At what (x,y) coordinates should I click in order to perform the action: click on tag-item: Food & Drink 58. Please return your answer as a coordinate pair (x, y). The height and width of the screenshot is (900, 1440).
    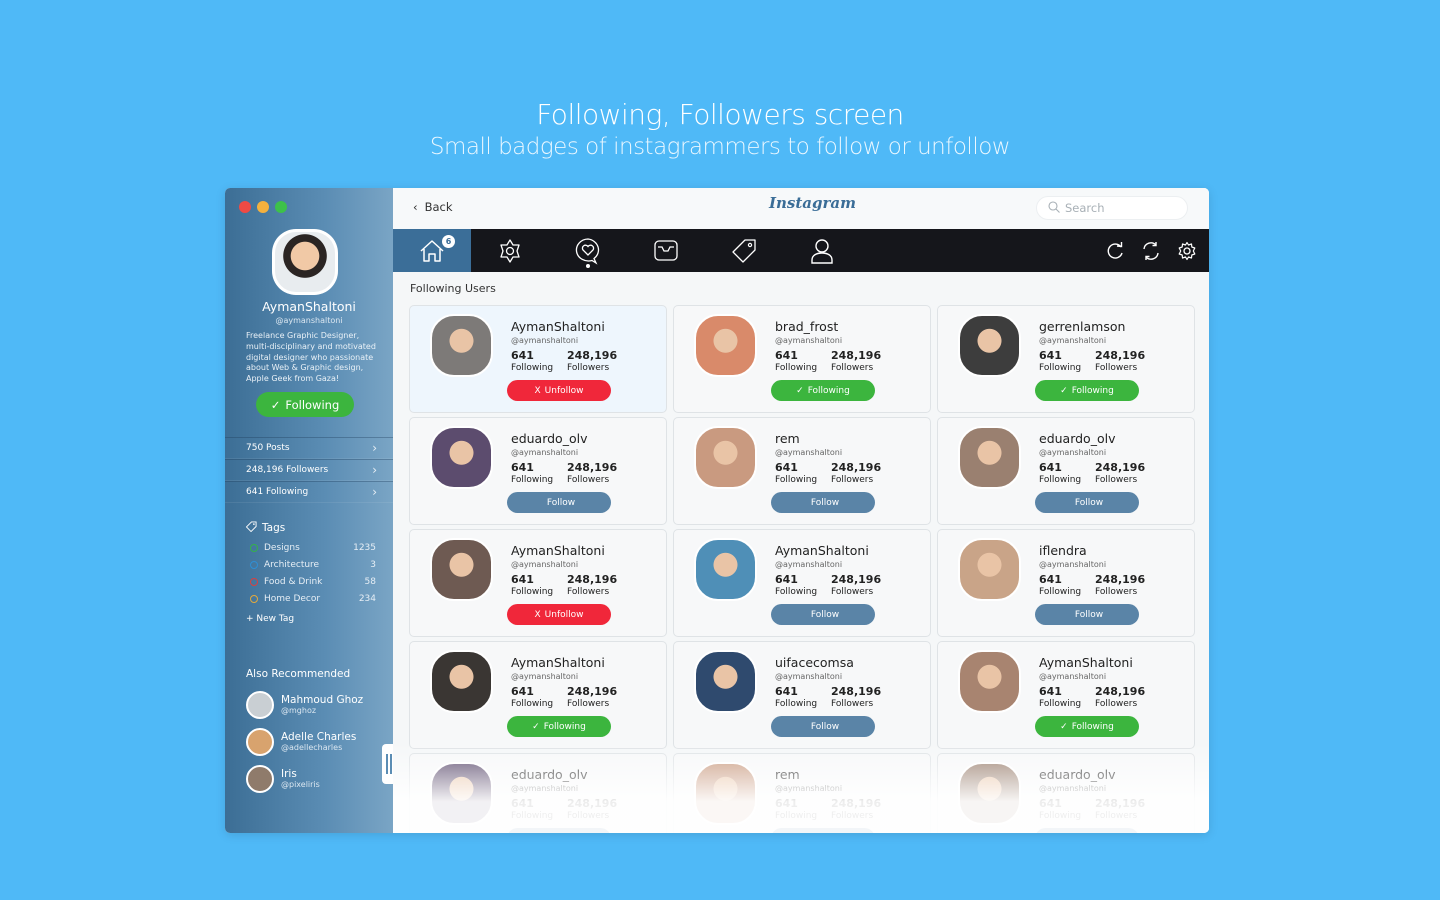
    Looking at the image, I should click on (313, 581).